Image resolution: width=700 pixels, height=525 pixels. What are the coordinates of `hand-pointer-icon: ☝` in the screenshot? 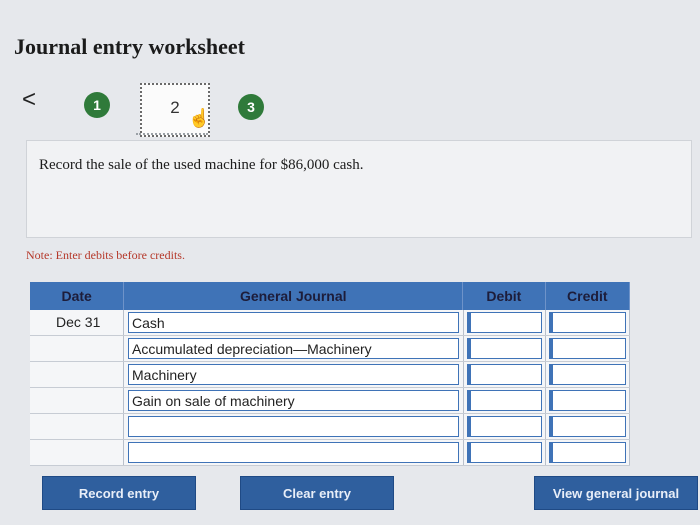 It's located at (199, 118).